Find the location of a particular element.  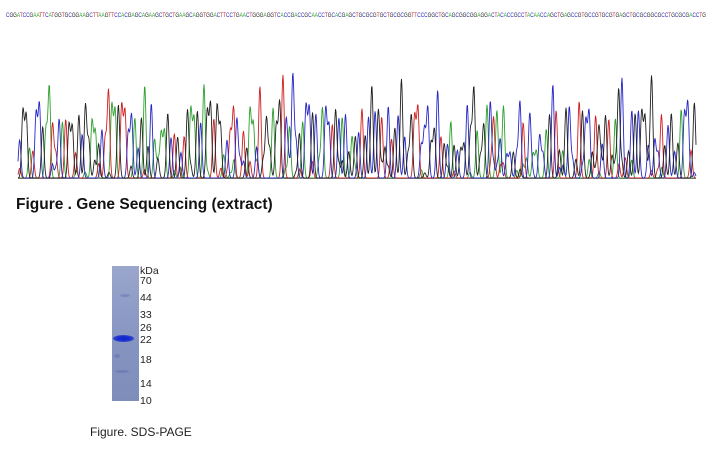

gel-lane is located at coordinates (125, 333).